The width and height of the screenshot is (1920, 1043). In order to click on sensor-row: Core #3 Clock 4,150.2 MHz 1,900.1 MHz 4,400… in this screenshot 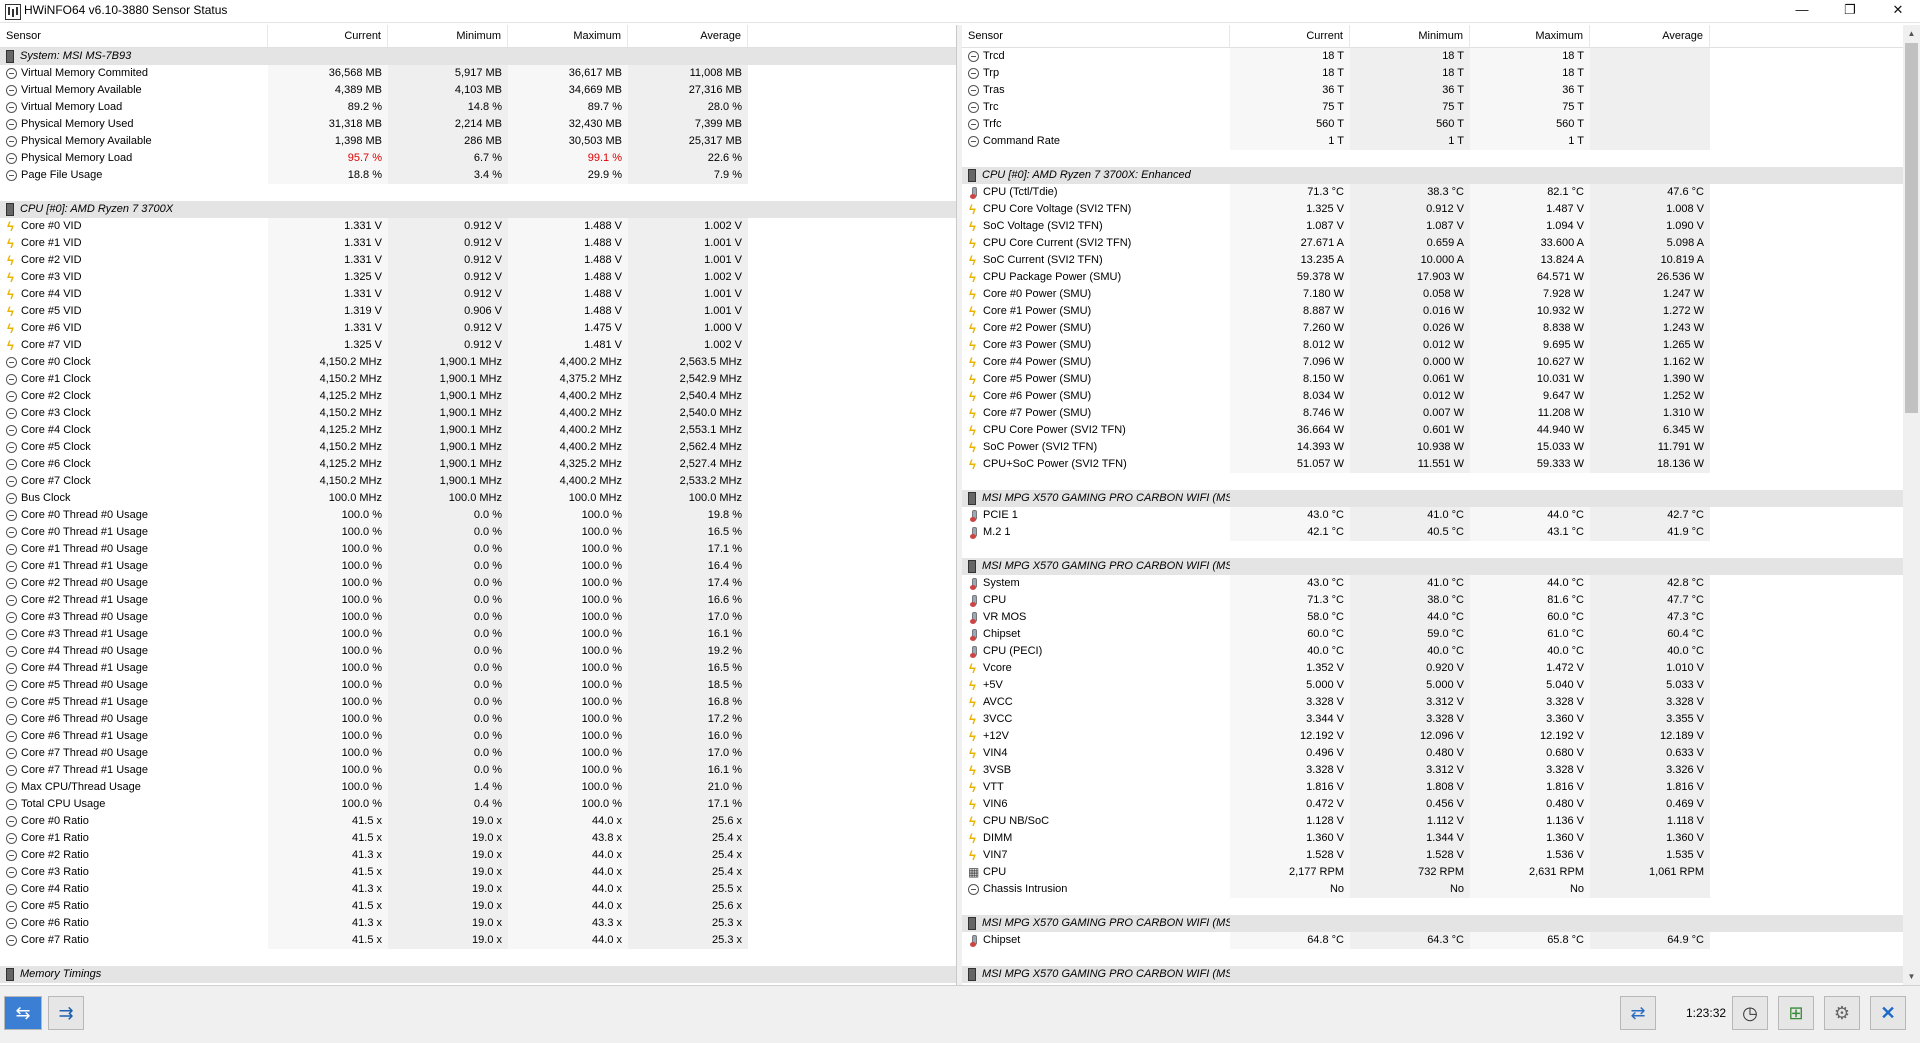, I will do `click(478, 413)`.